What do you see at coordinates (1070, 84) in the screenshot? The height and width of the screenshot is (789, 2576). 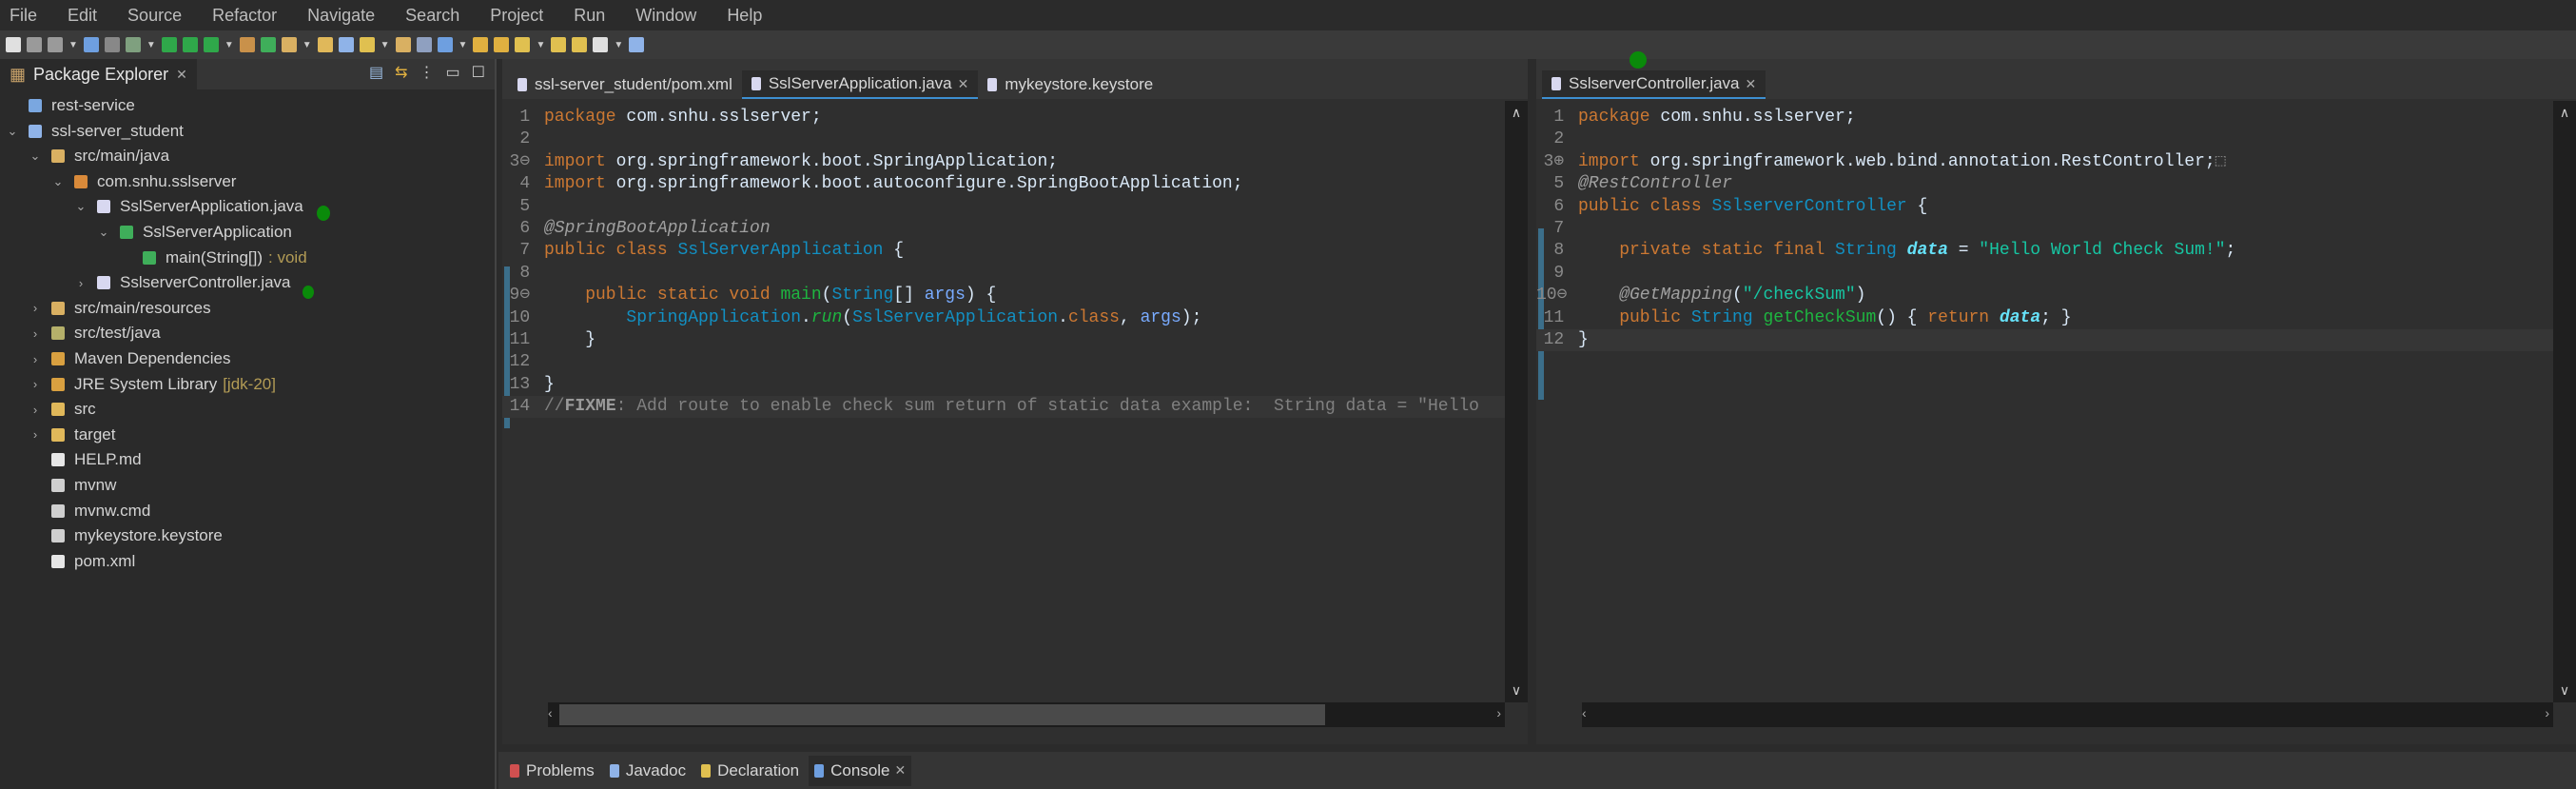 I see `editor-tab: mykeystore.keystore` at bounding box center [1070, 84].